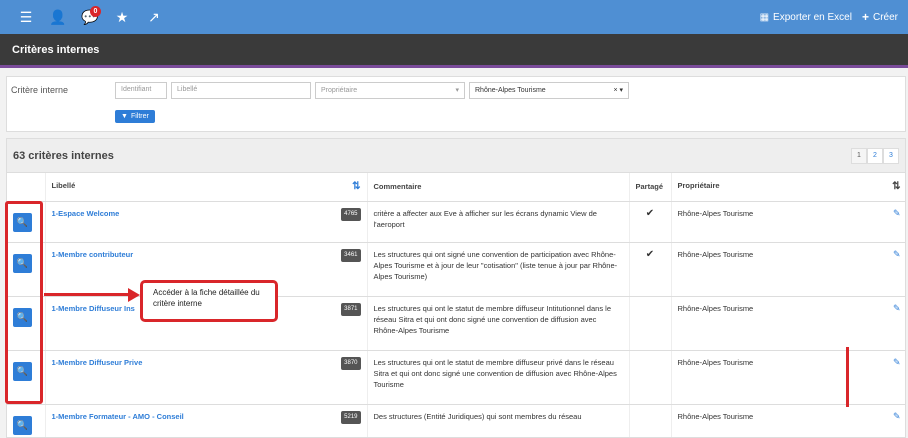 The image size is (908, 438). What do you see at coordinates (454, 51) in the screenshot?
I see `page-title: Critères internes` at bounding box center [454, 51].